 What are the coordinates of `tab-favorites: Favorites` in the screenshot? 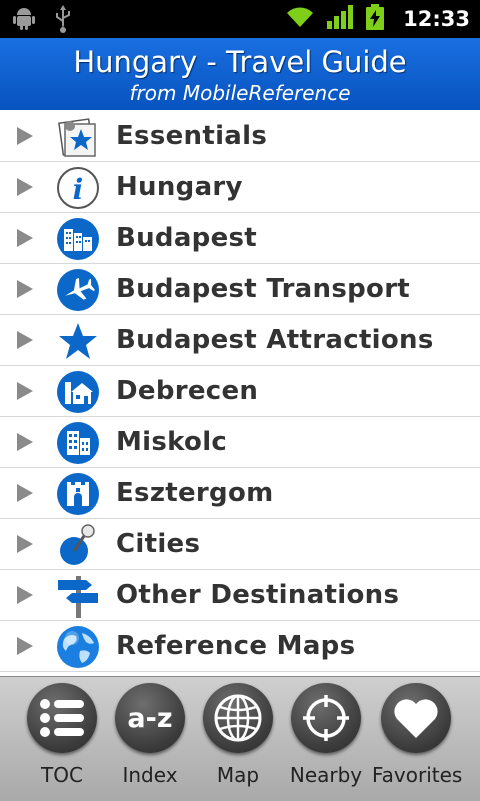 It's located at (417, 740).